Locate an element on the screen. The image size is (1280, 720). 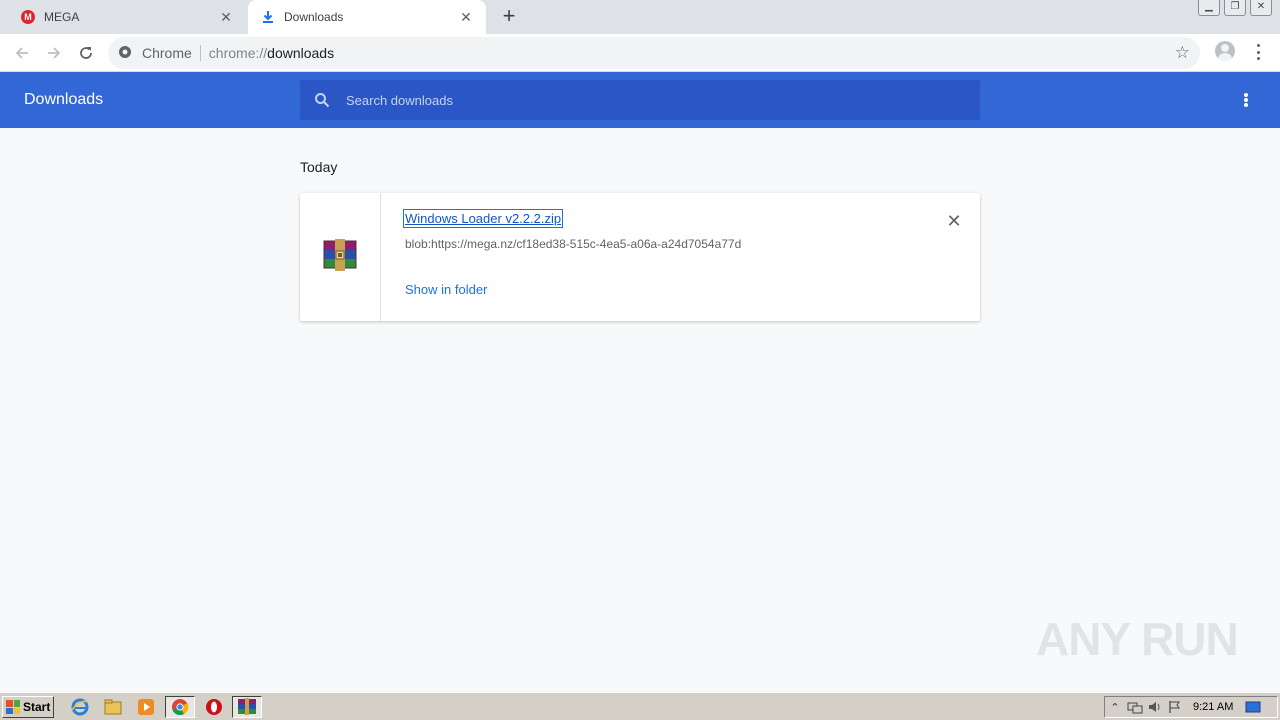
tab-title: MEGA is located at coordinates (62, 17).